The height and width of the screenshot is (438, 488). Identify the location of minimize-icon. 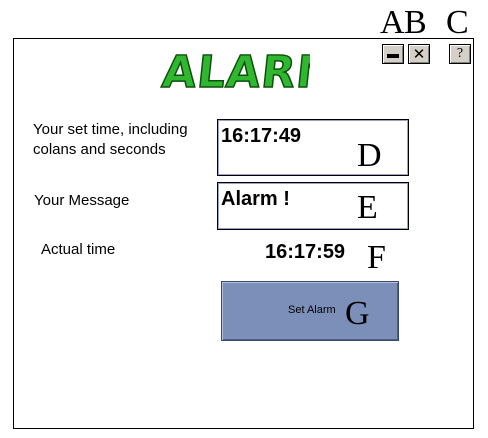
(393, 56).